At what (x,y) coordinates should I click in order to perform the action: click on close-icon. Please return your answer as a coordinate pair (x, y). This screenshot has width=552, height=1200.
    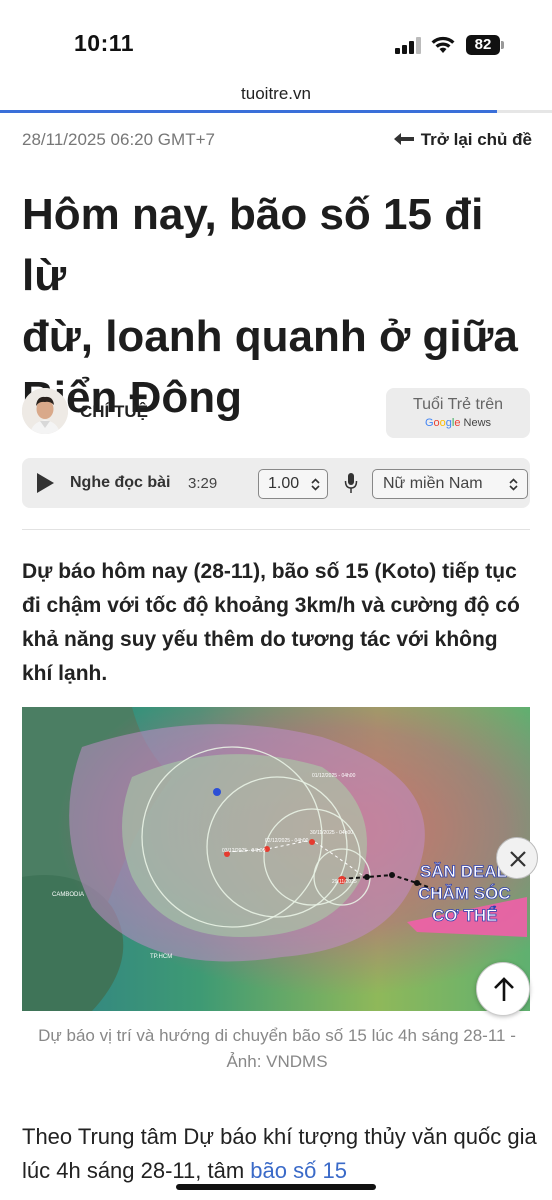
    Looking at the image, I should click on (518, 859).